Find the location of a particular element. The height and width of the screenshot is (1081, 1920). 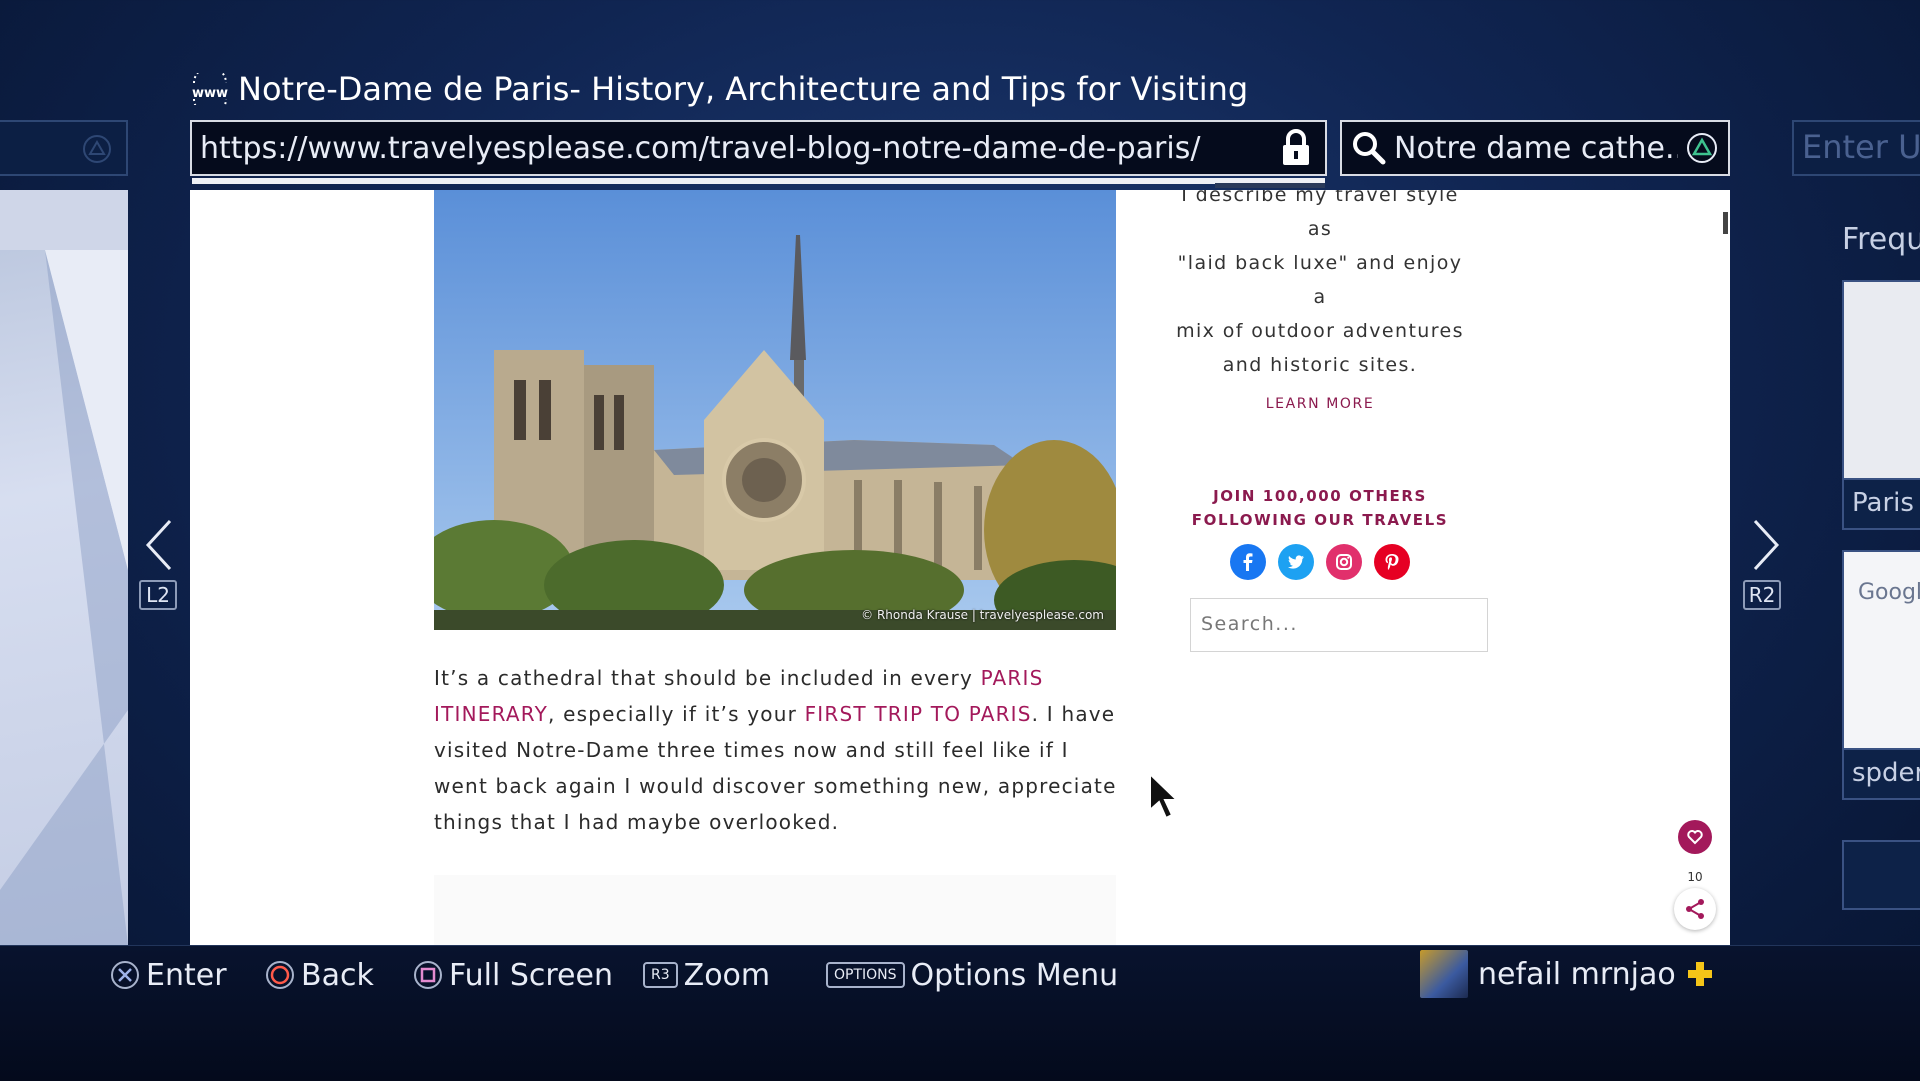

facebook-icon is located at coordinates (1248, 562).